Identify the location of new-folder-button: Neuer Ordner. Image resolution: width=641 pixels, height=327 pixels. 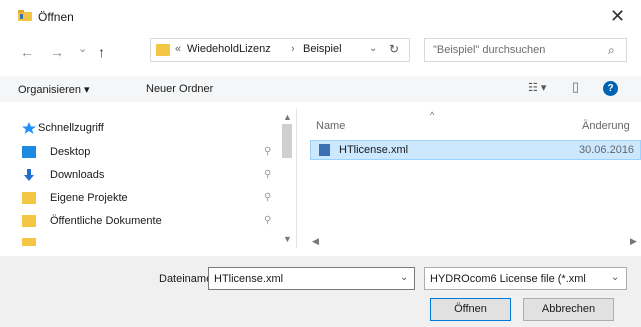
(179, 89).